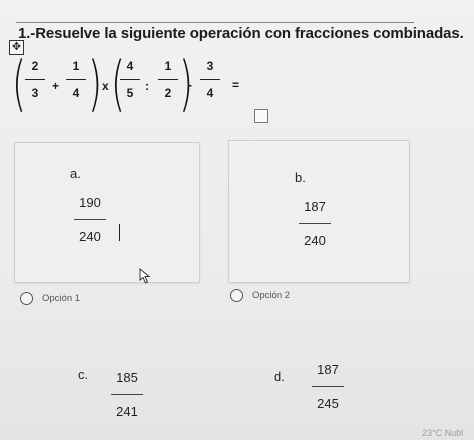 The height and width of the screenshot is (440, 474). What do you see at coordinates (147, 86) in the screenshot?
I see `divide-operator: :` at bounding box center [147, 86].